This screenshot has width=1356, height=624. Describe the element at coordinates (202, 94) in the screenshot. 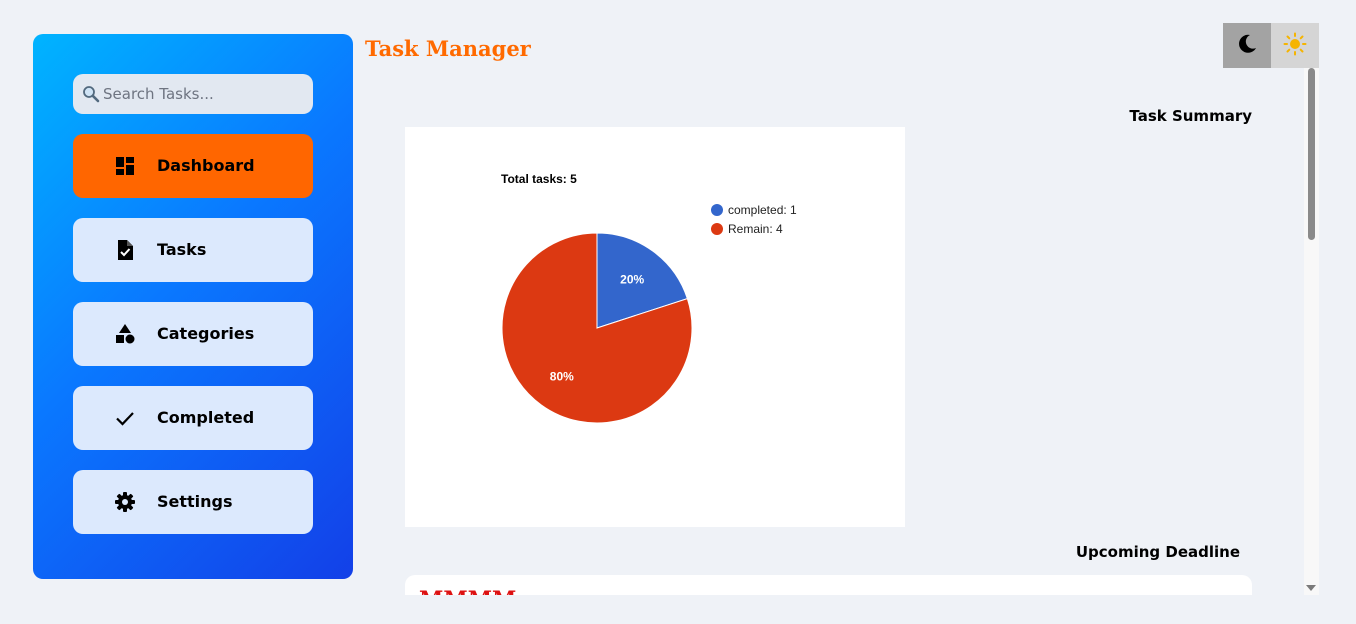

I see `search-input` at that location.